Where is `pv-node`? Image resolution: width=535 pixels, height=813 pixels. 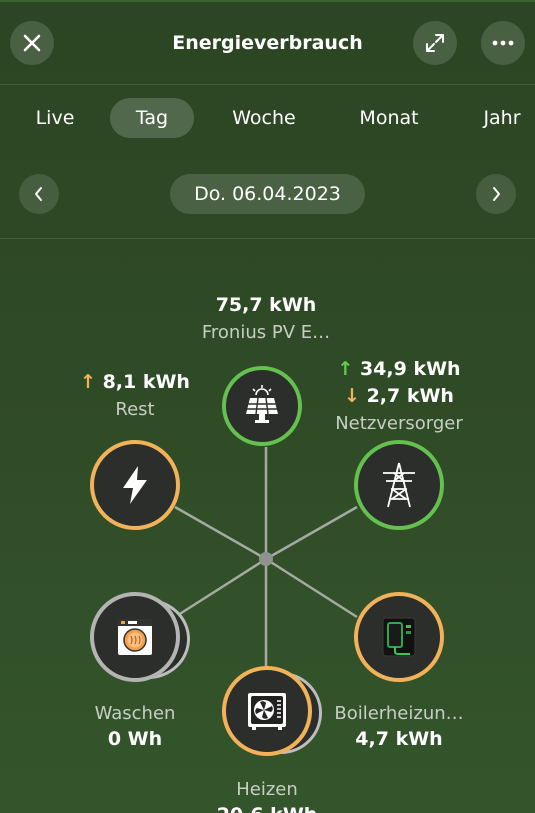
pv-node is located at coordinates (262, 406).